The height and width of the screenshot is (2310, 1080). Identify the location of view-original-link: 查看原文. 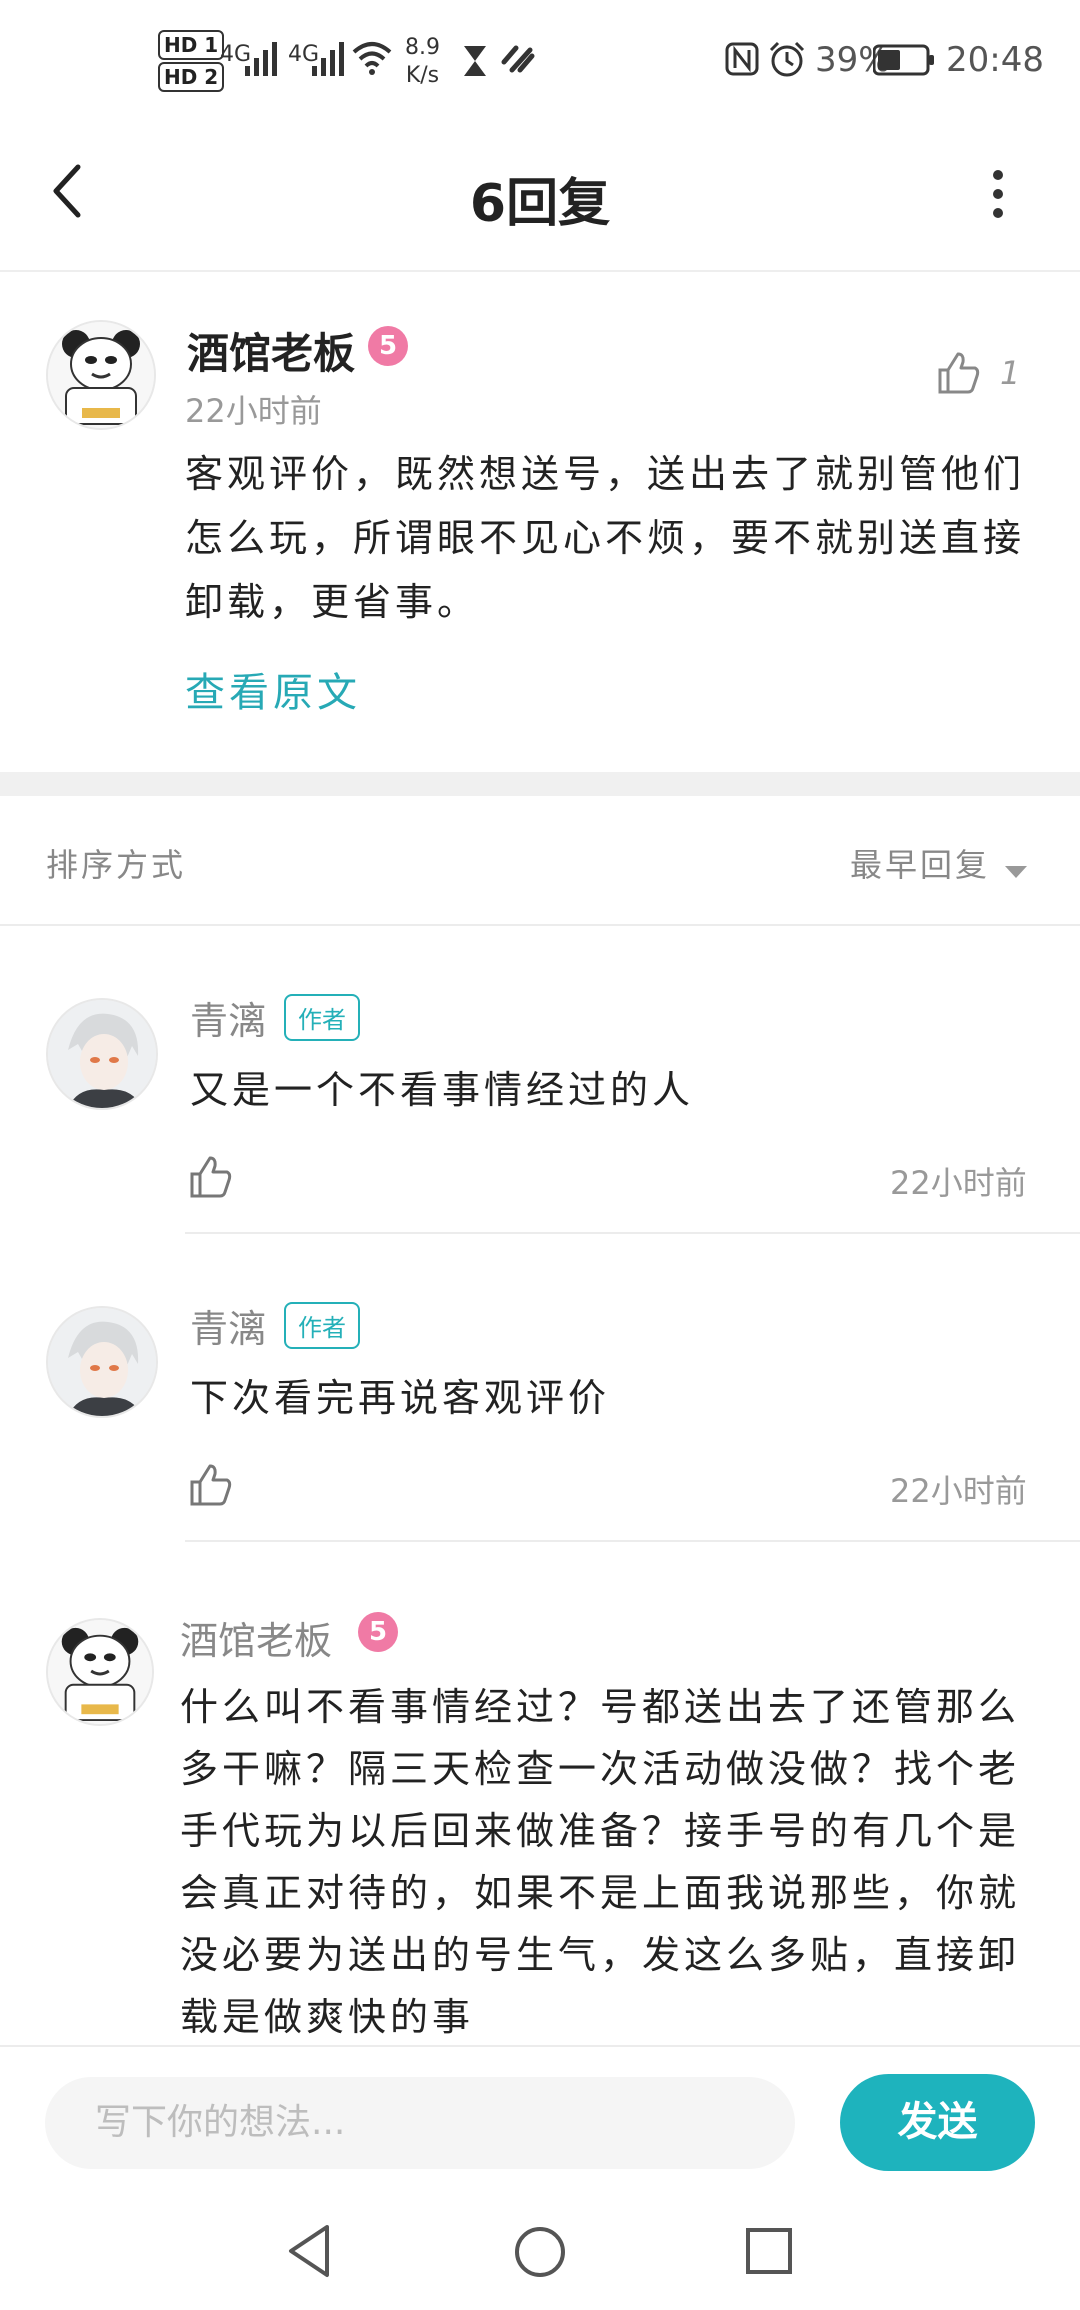
(273, 689).